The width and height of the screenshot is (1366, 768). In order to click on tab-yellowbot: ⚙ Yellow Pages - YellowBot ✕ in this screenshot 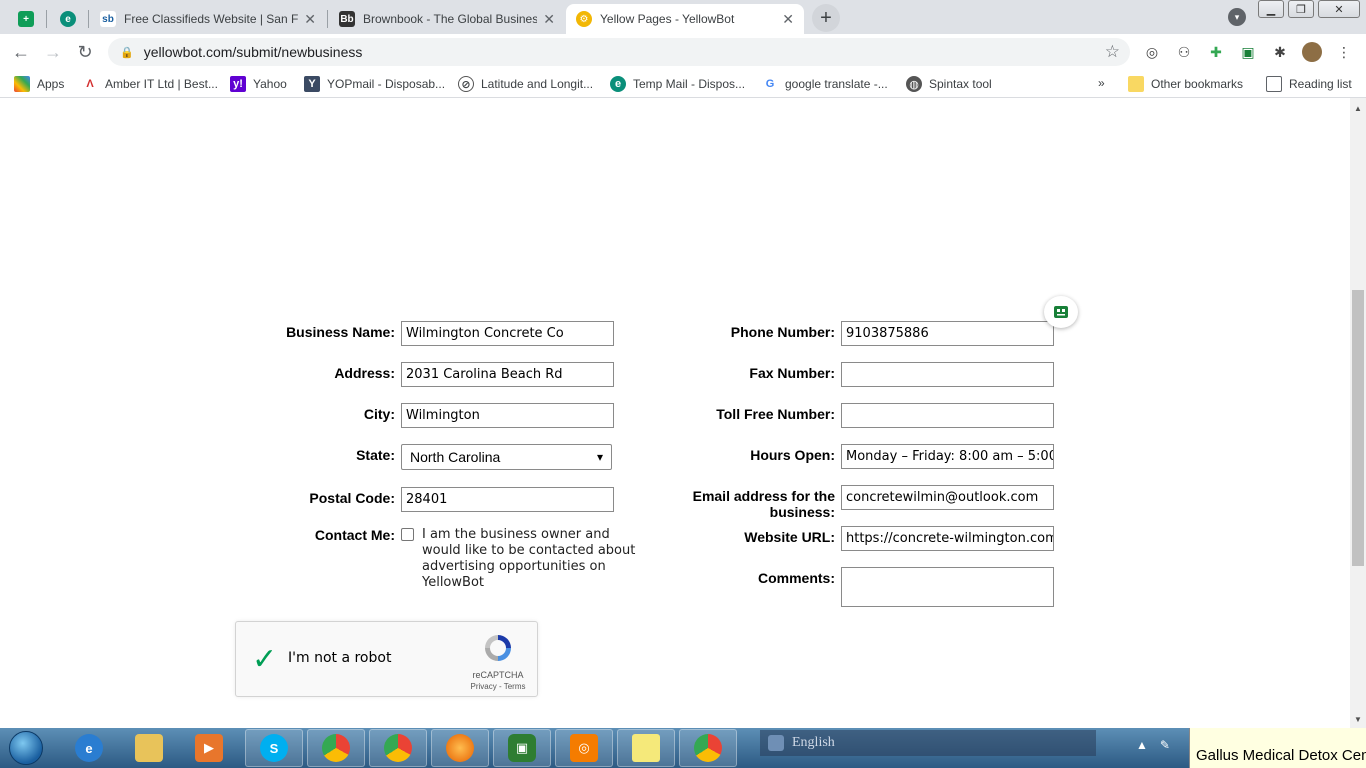, I will do `click(685, 19)`.